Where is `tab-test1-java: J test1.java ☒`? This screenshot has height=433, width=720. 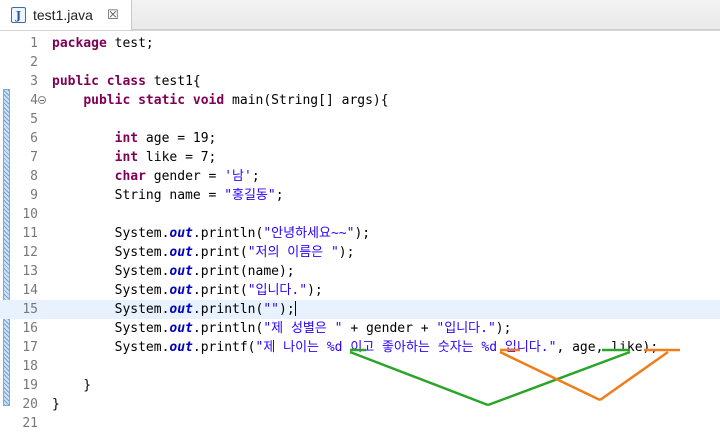
tab-test1-java: J test1.java ☒ is located at coordinates (66, 15).